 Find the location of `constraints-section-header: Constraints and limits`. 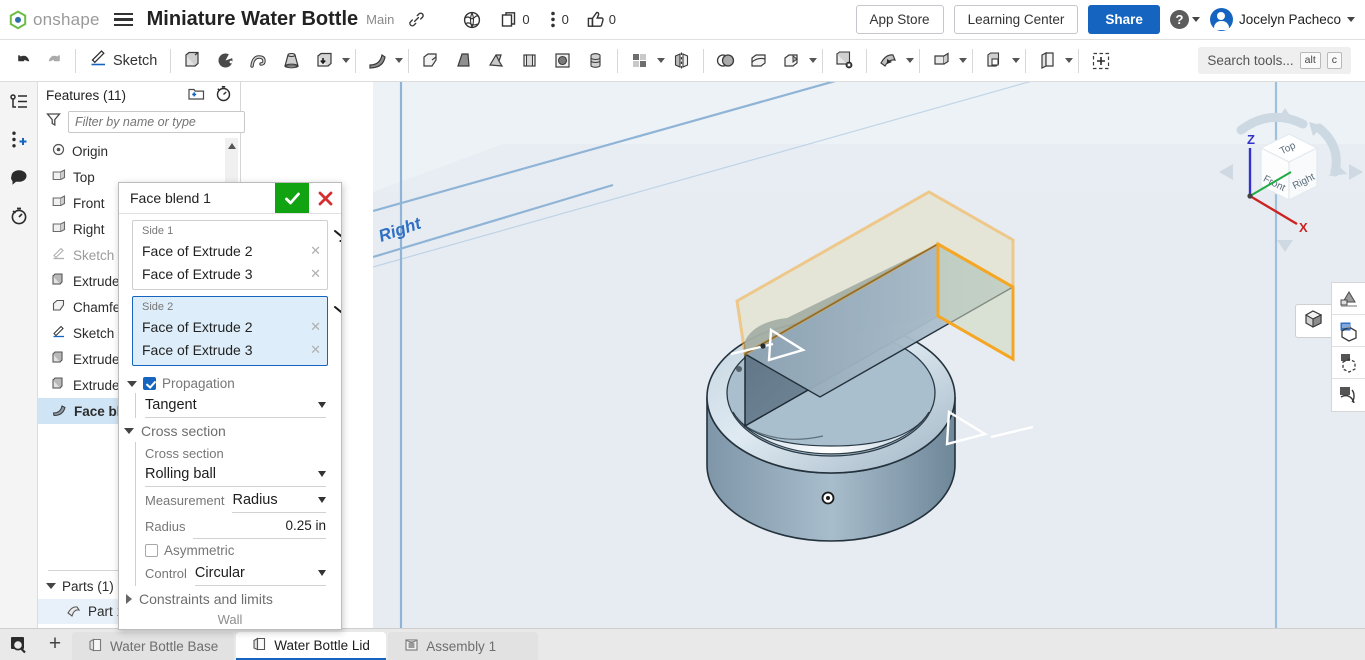

constraints-section-header: Constraints and limits is located at coordinates (230, 598).